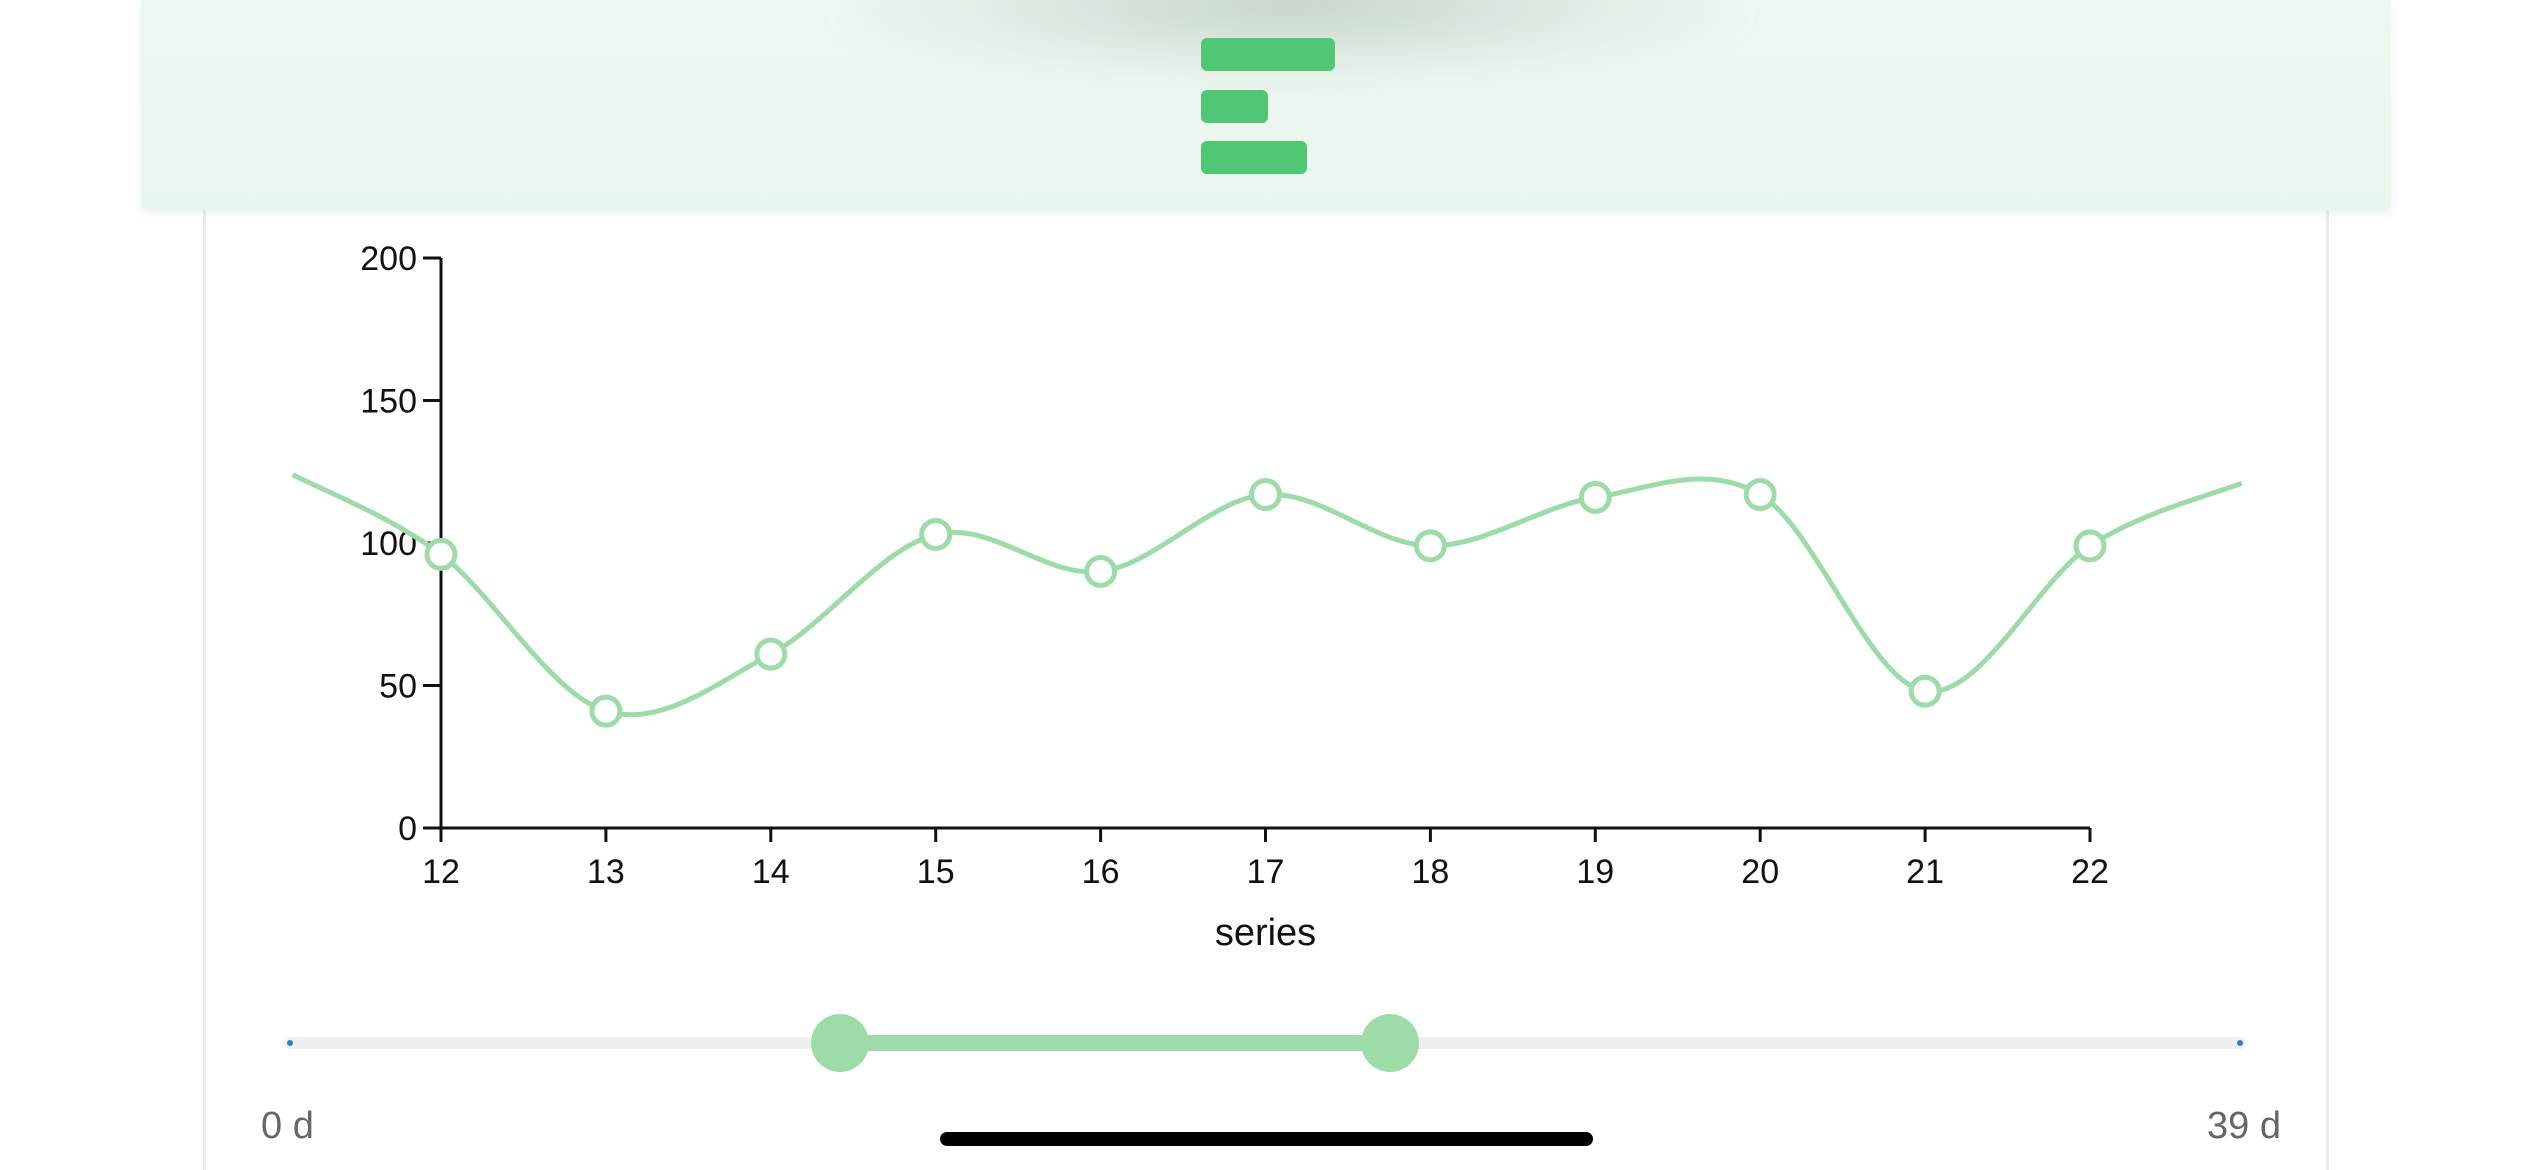  I want to click on slider-handle-start, so click(840, 1043).